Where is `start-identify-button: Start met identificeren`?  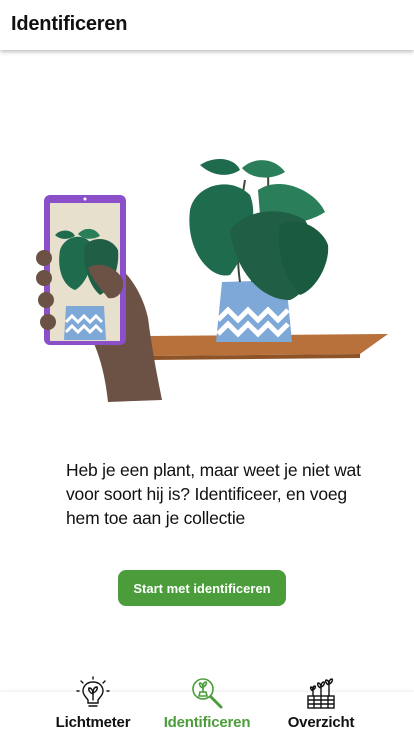 start-identify-button: Start met identificeren is located at coordinates (202, 588).